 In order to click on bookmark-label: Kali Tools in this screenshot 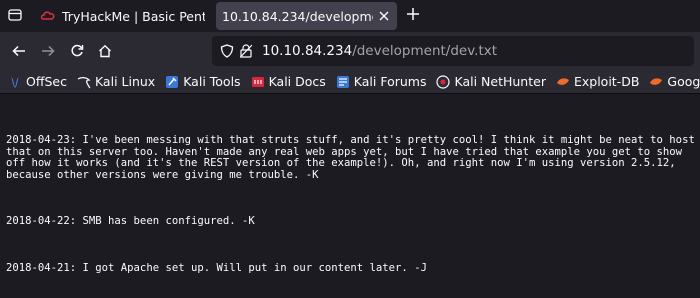, I will do `click(212, 81)`.